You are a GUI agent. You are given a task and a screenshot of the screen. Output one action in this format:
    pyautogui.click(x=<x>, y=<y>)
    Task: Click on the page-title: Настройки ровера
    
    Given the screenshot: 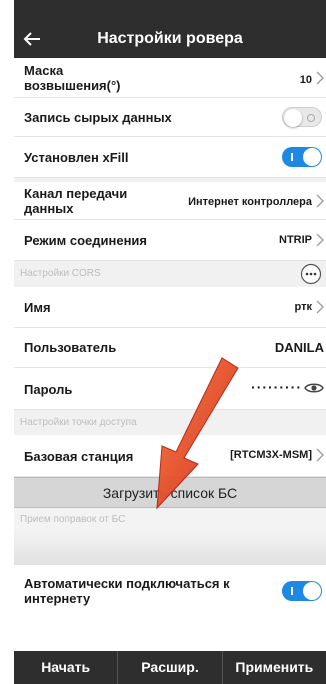 What is the action you would take?
    pyautogui.click(x=170, y=38)
    